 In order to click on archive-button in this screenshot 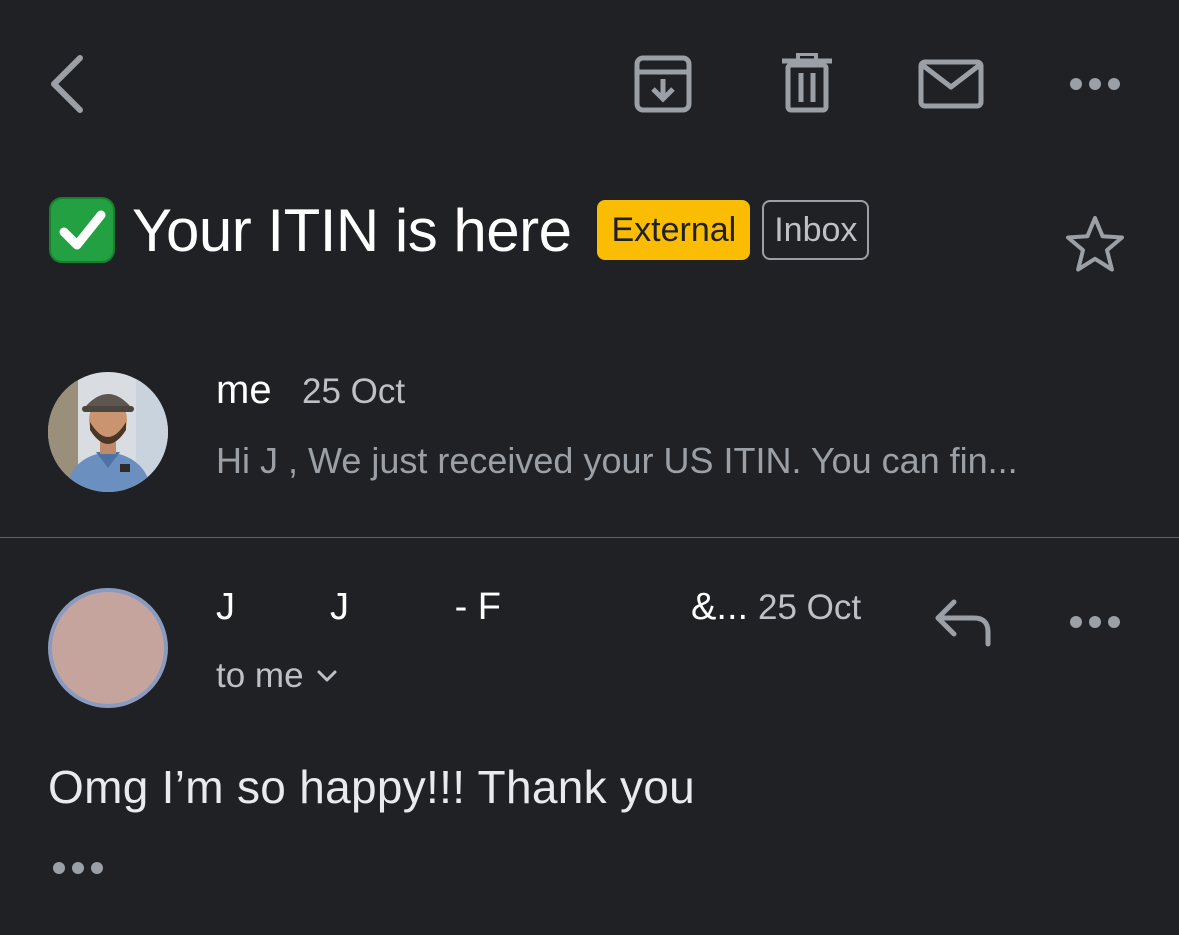, I will do `click(663, 84)`.